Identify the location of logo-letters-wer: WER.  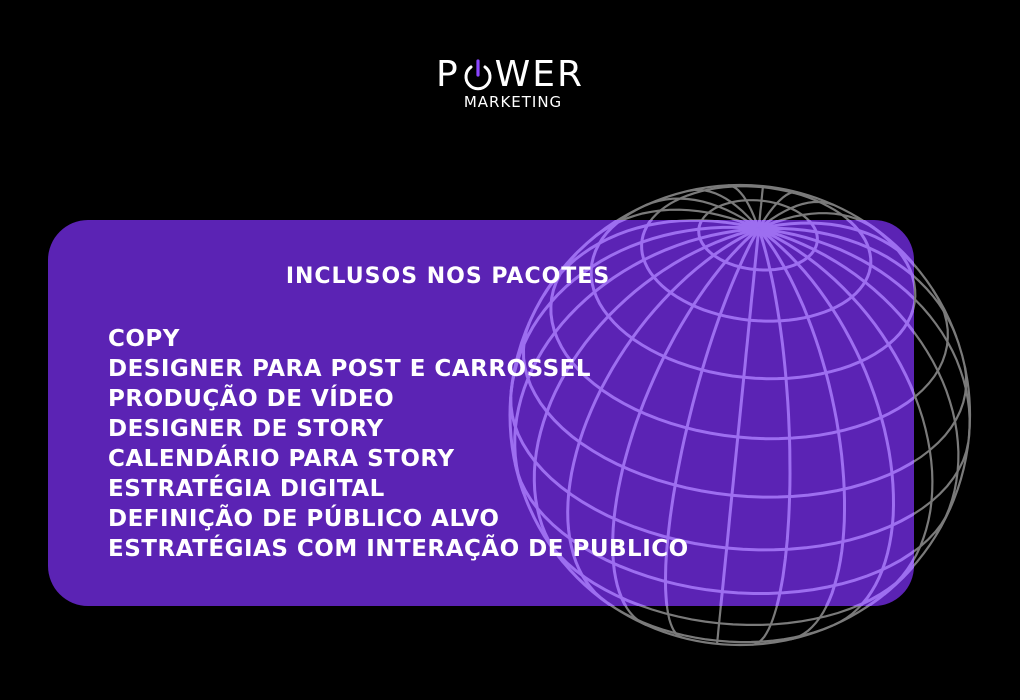
(539, 74).